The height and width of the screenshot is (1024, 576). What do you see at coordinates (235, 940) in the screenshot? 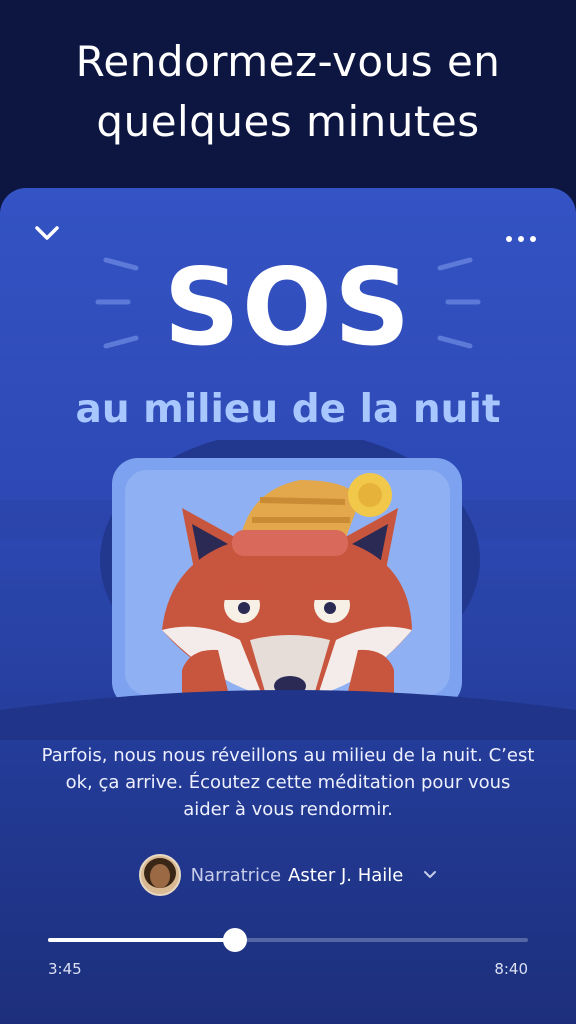
I see `progress-thumb` at bounding box center [235, 940].